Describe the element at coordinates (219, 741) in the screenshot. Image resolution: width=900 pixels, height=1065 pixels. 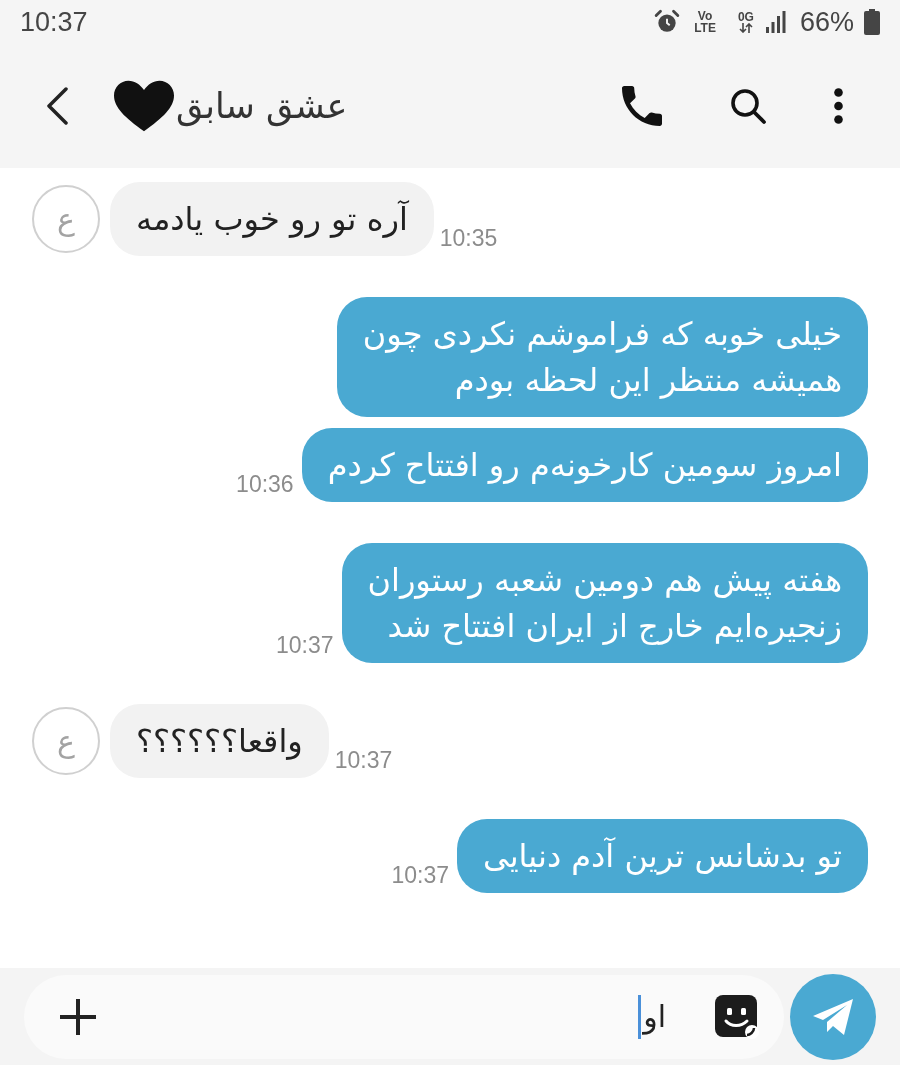
I see `received-message: واقعا؟؟؟؟؟؟` at that location.